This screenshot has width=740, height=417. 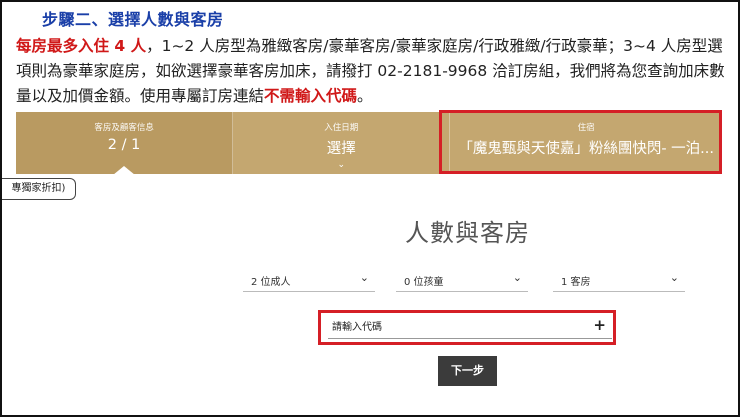 What do you see at coordinates (81, 46) in the screenshot?
I see `max-occupancy-note: 每房最多入住 4 人` at bounding box center [81, 46].